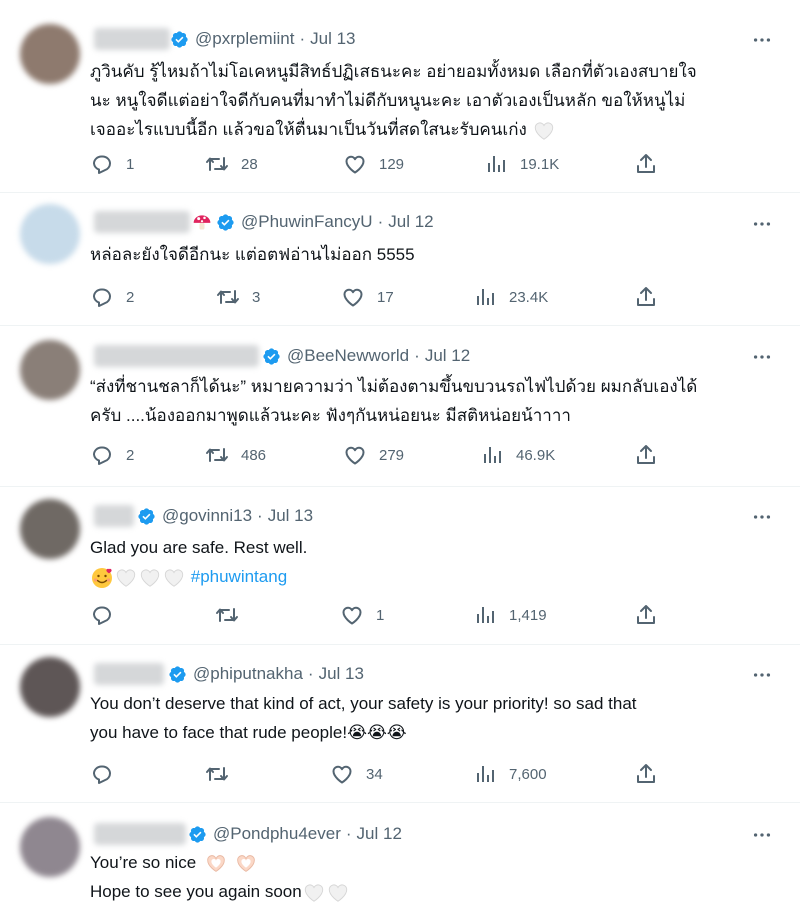 This screenshot has height=911, width=800. Describe the element at coordinates (102, 578) in the screenshot. I see `smiling-face-with-hearts-icon` at that location.